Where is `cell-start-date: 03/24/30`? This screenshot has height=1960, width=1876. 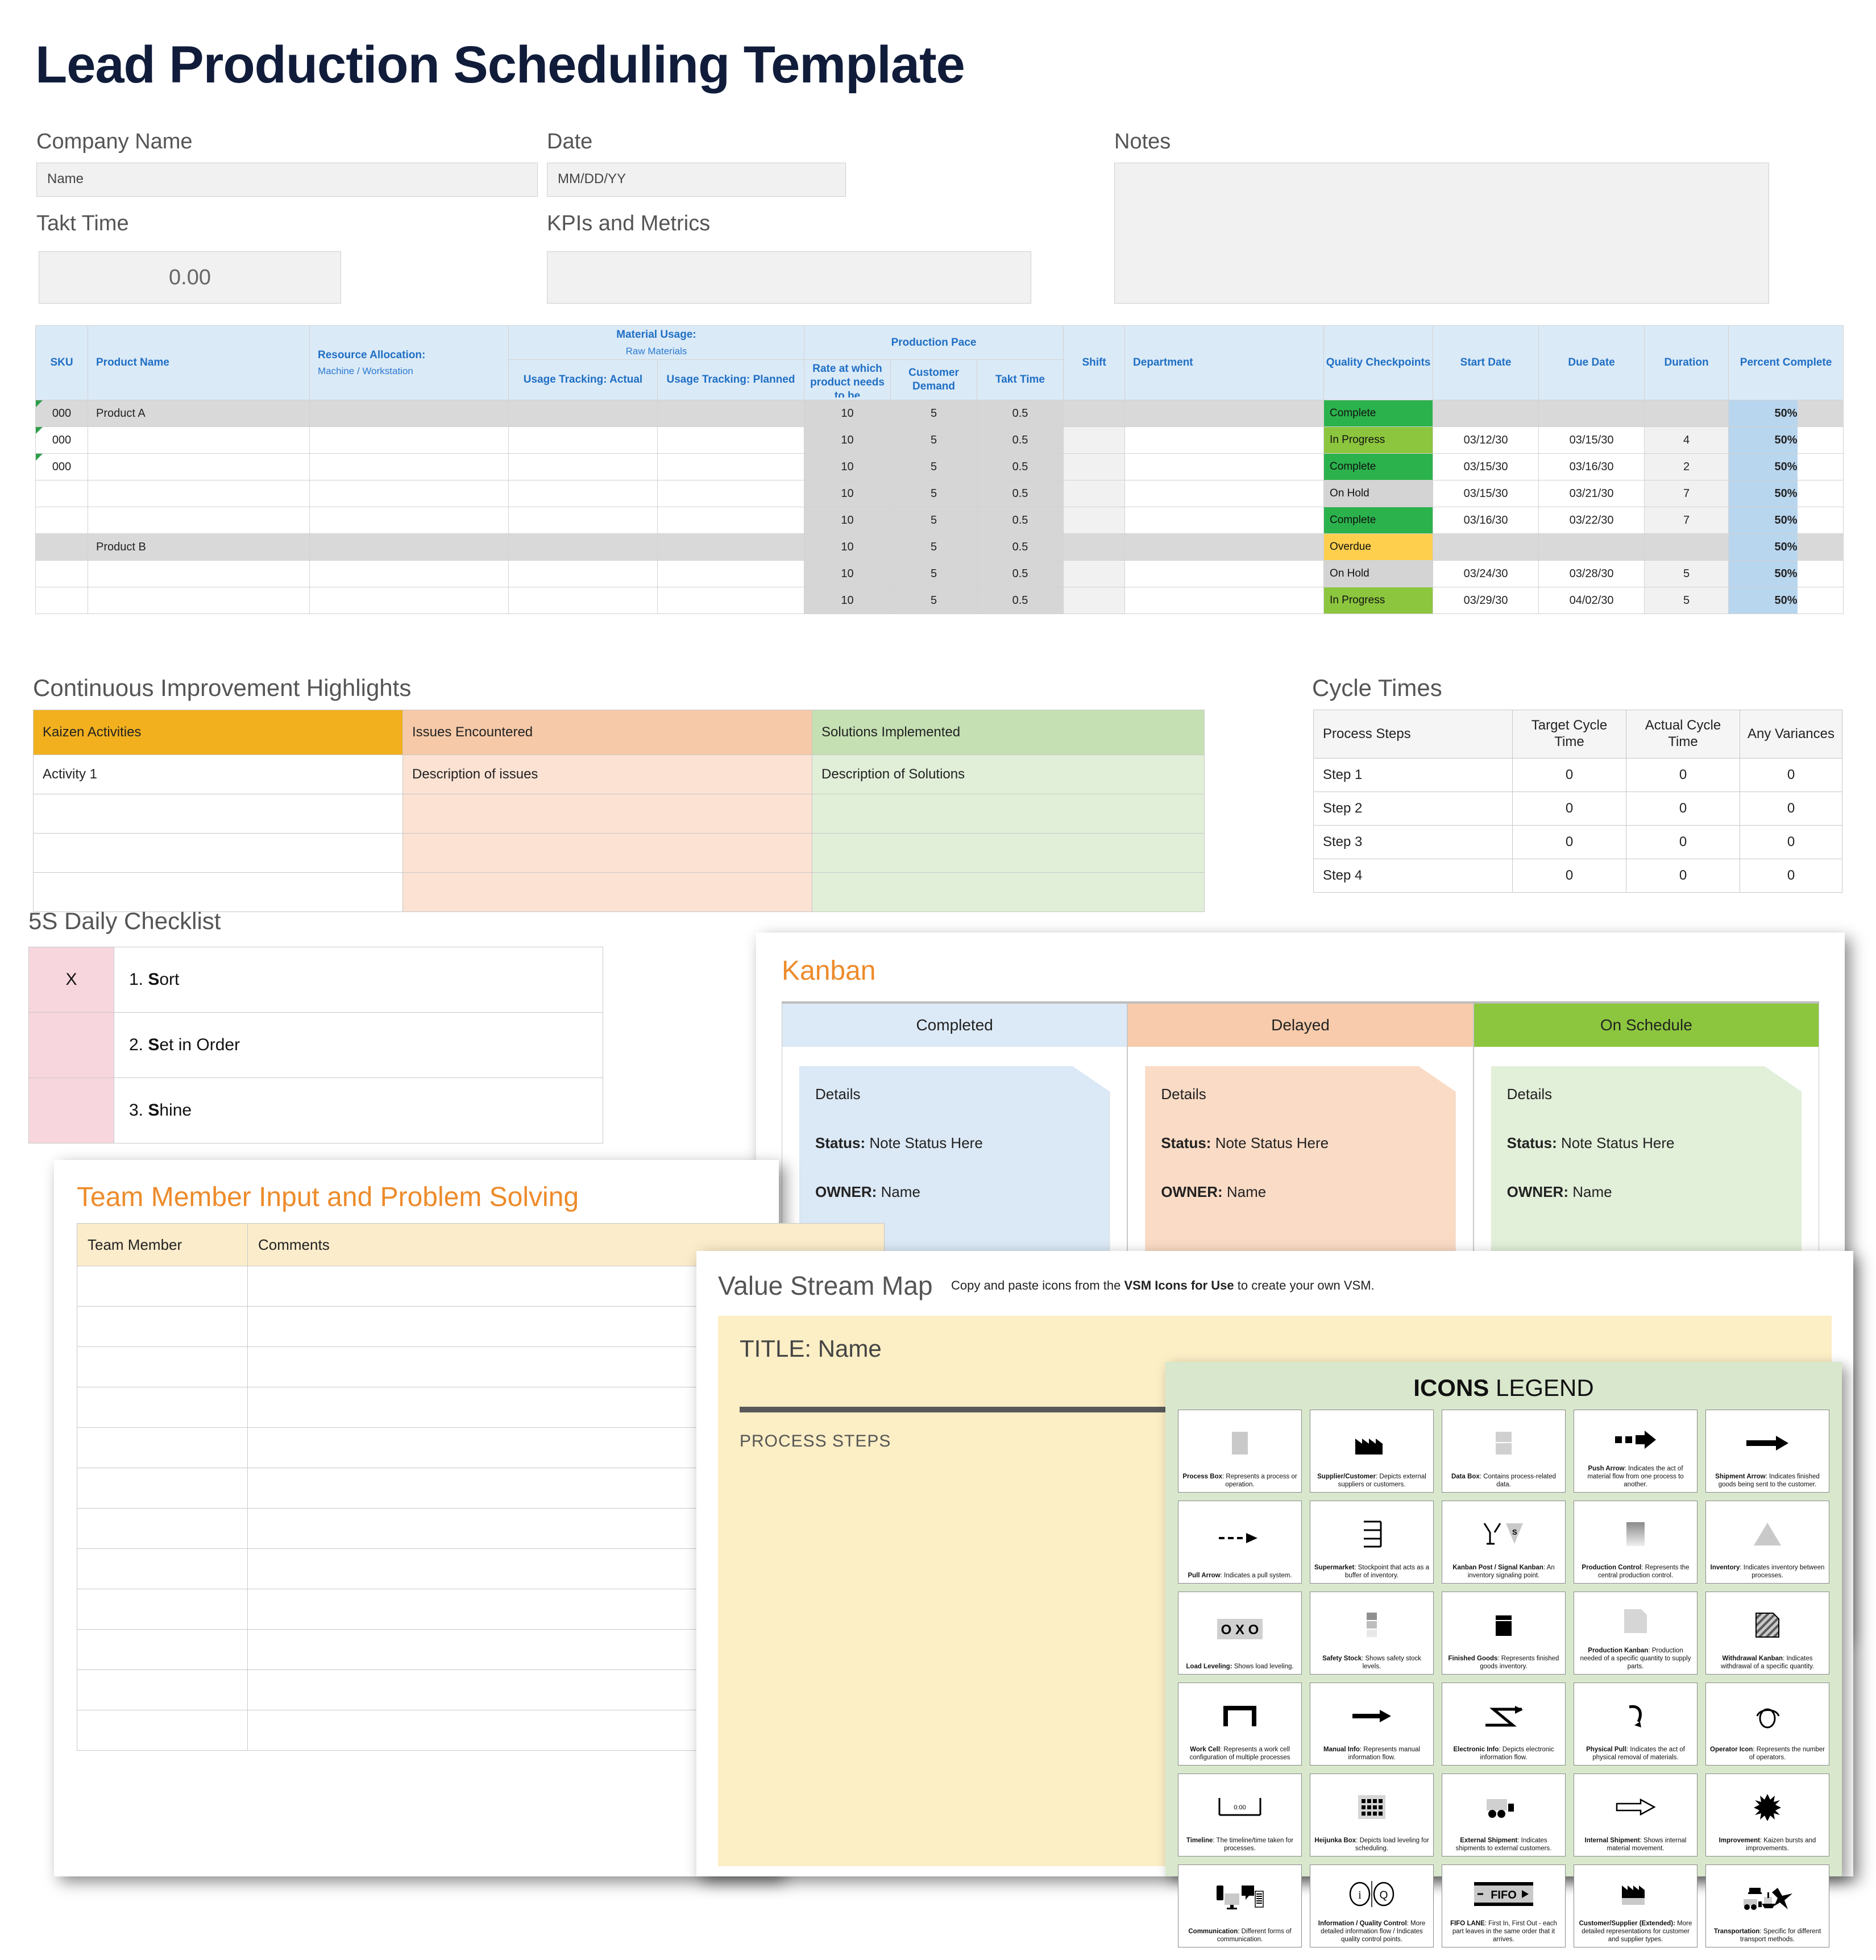 cell-start-date: 03/24/30 is located at coordinates (1486, 573).